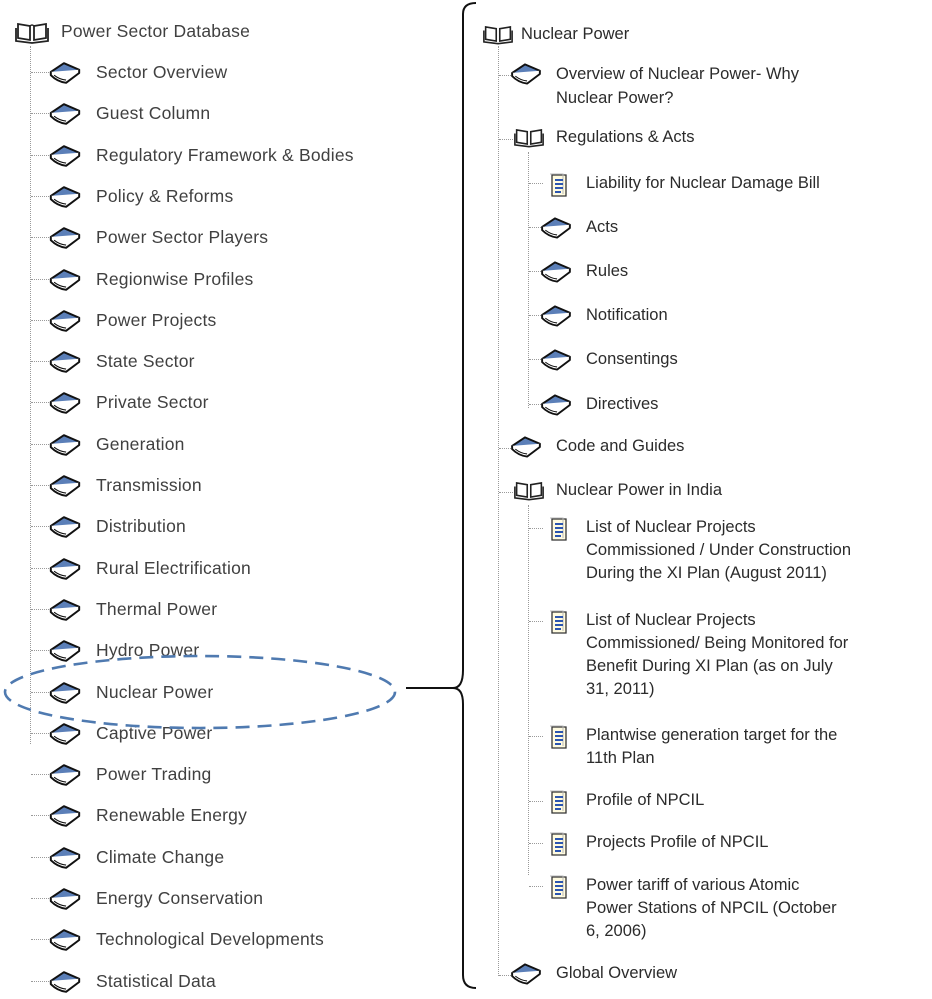 The image size is (932, 999). I want to click on left-item: Rural Electrification, so click(149, 571).